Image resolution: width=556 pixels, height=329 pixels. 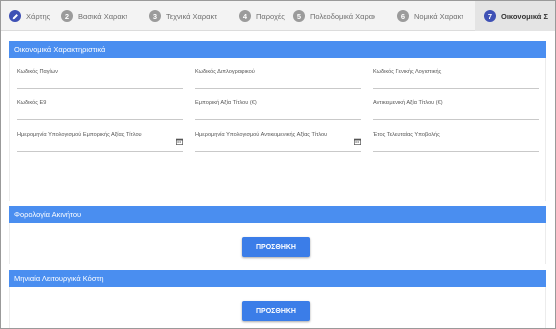 What do you see at coordinates (15, 16) in the screenshot?
I see `pencil-icon` at bounding box center [15, 16].